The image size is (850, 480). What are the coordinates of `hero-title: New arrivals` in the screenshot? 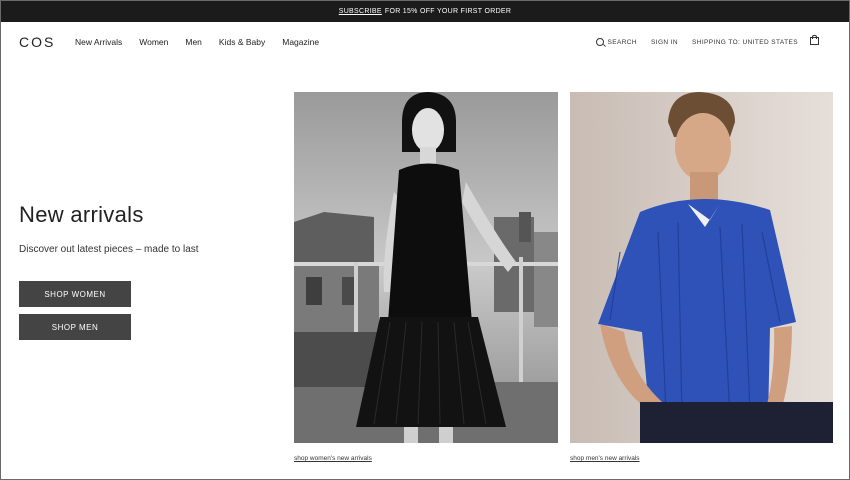 It's located at (81, 214).